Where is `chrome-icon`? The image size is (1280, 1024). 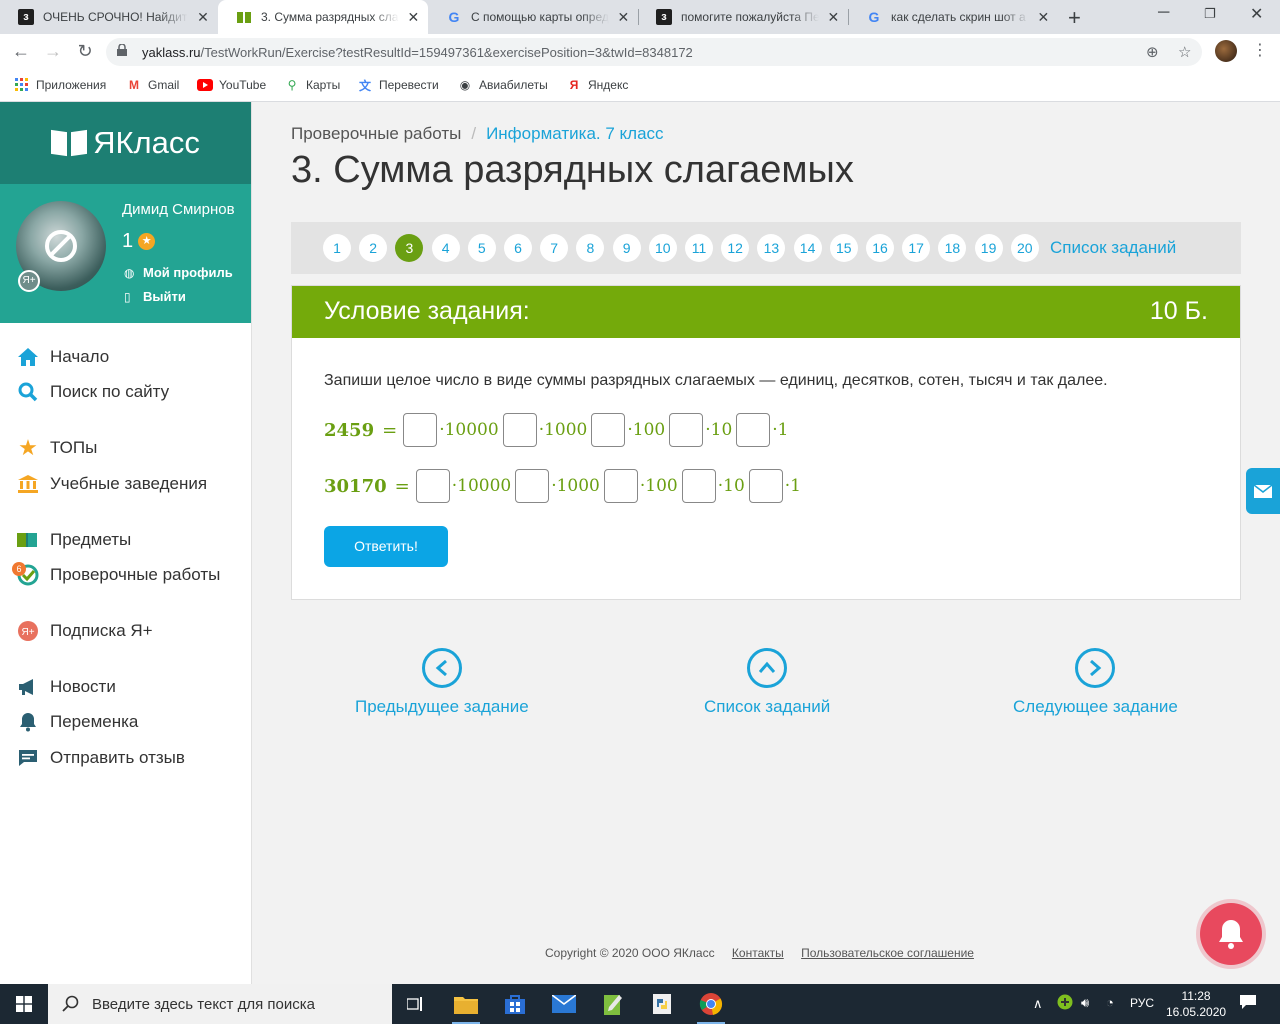
chrome-icon is located at coordinates (711, 1004).